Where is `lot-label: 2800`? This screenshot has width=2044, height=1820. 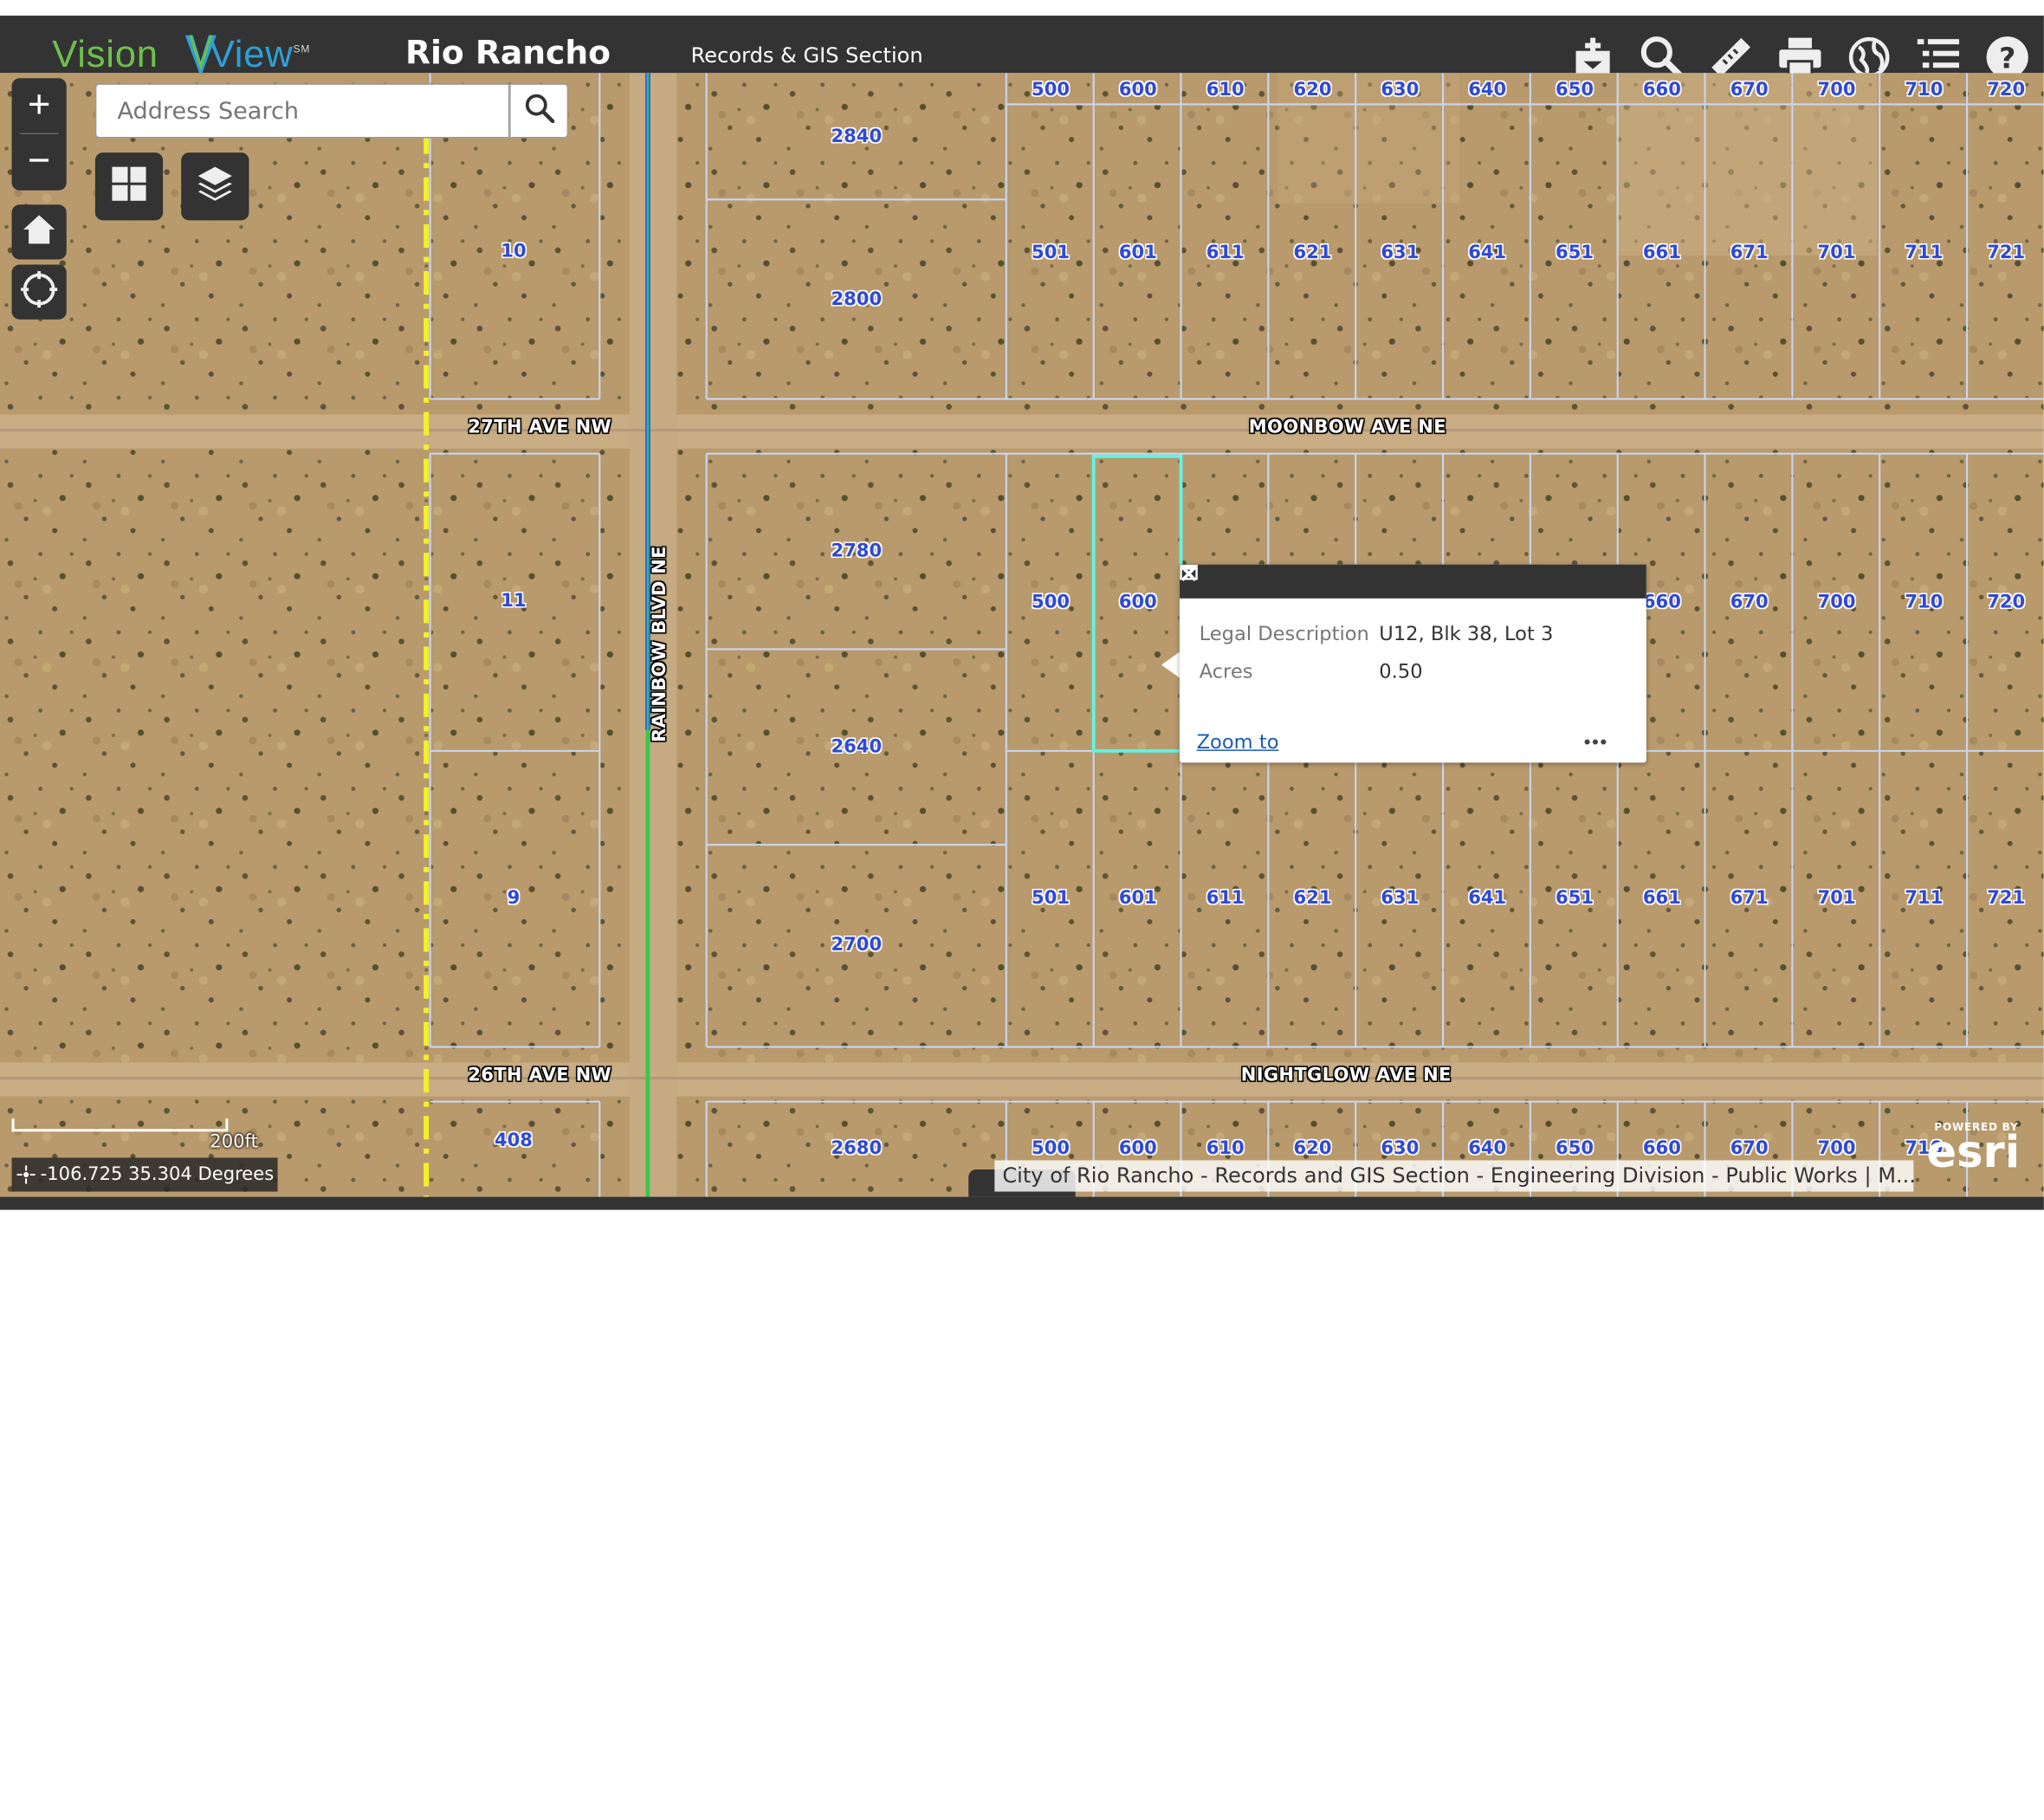 lot-label: 2800 is located at coordinates (857, 300).